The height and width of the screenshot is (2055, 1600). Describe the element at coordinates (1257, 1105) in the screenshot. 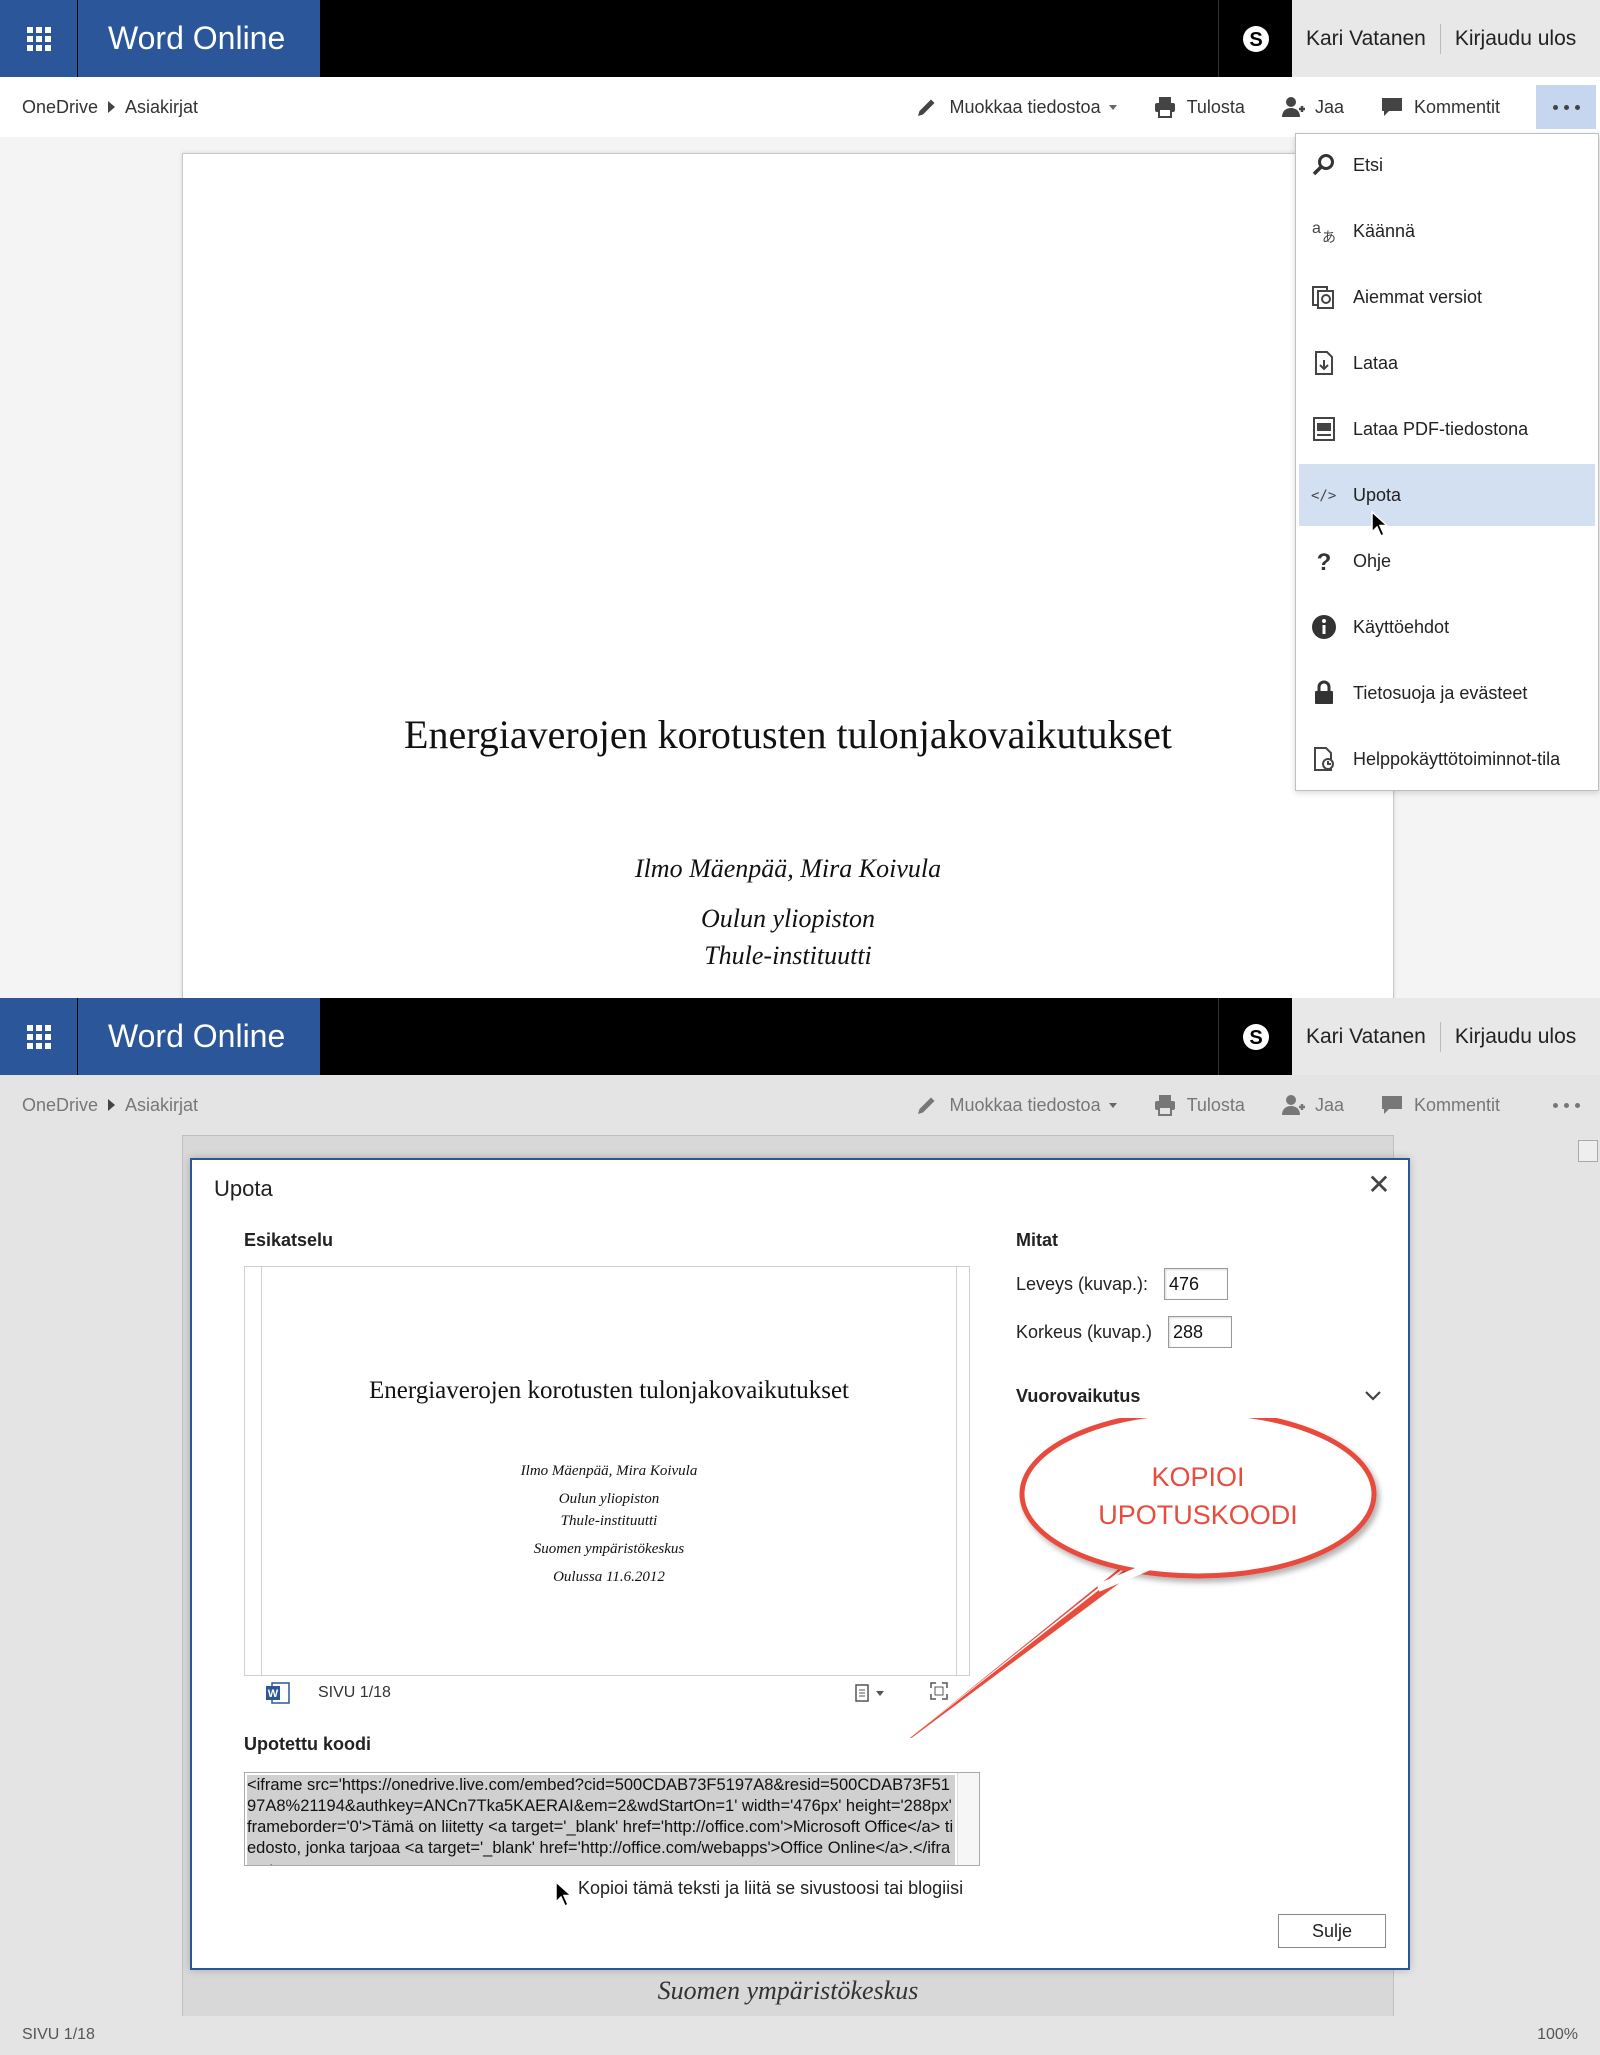

I see `command-group: Muokkaa tiedostoa Tulosta Jaa Kommentit` at that location.